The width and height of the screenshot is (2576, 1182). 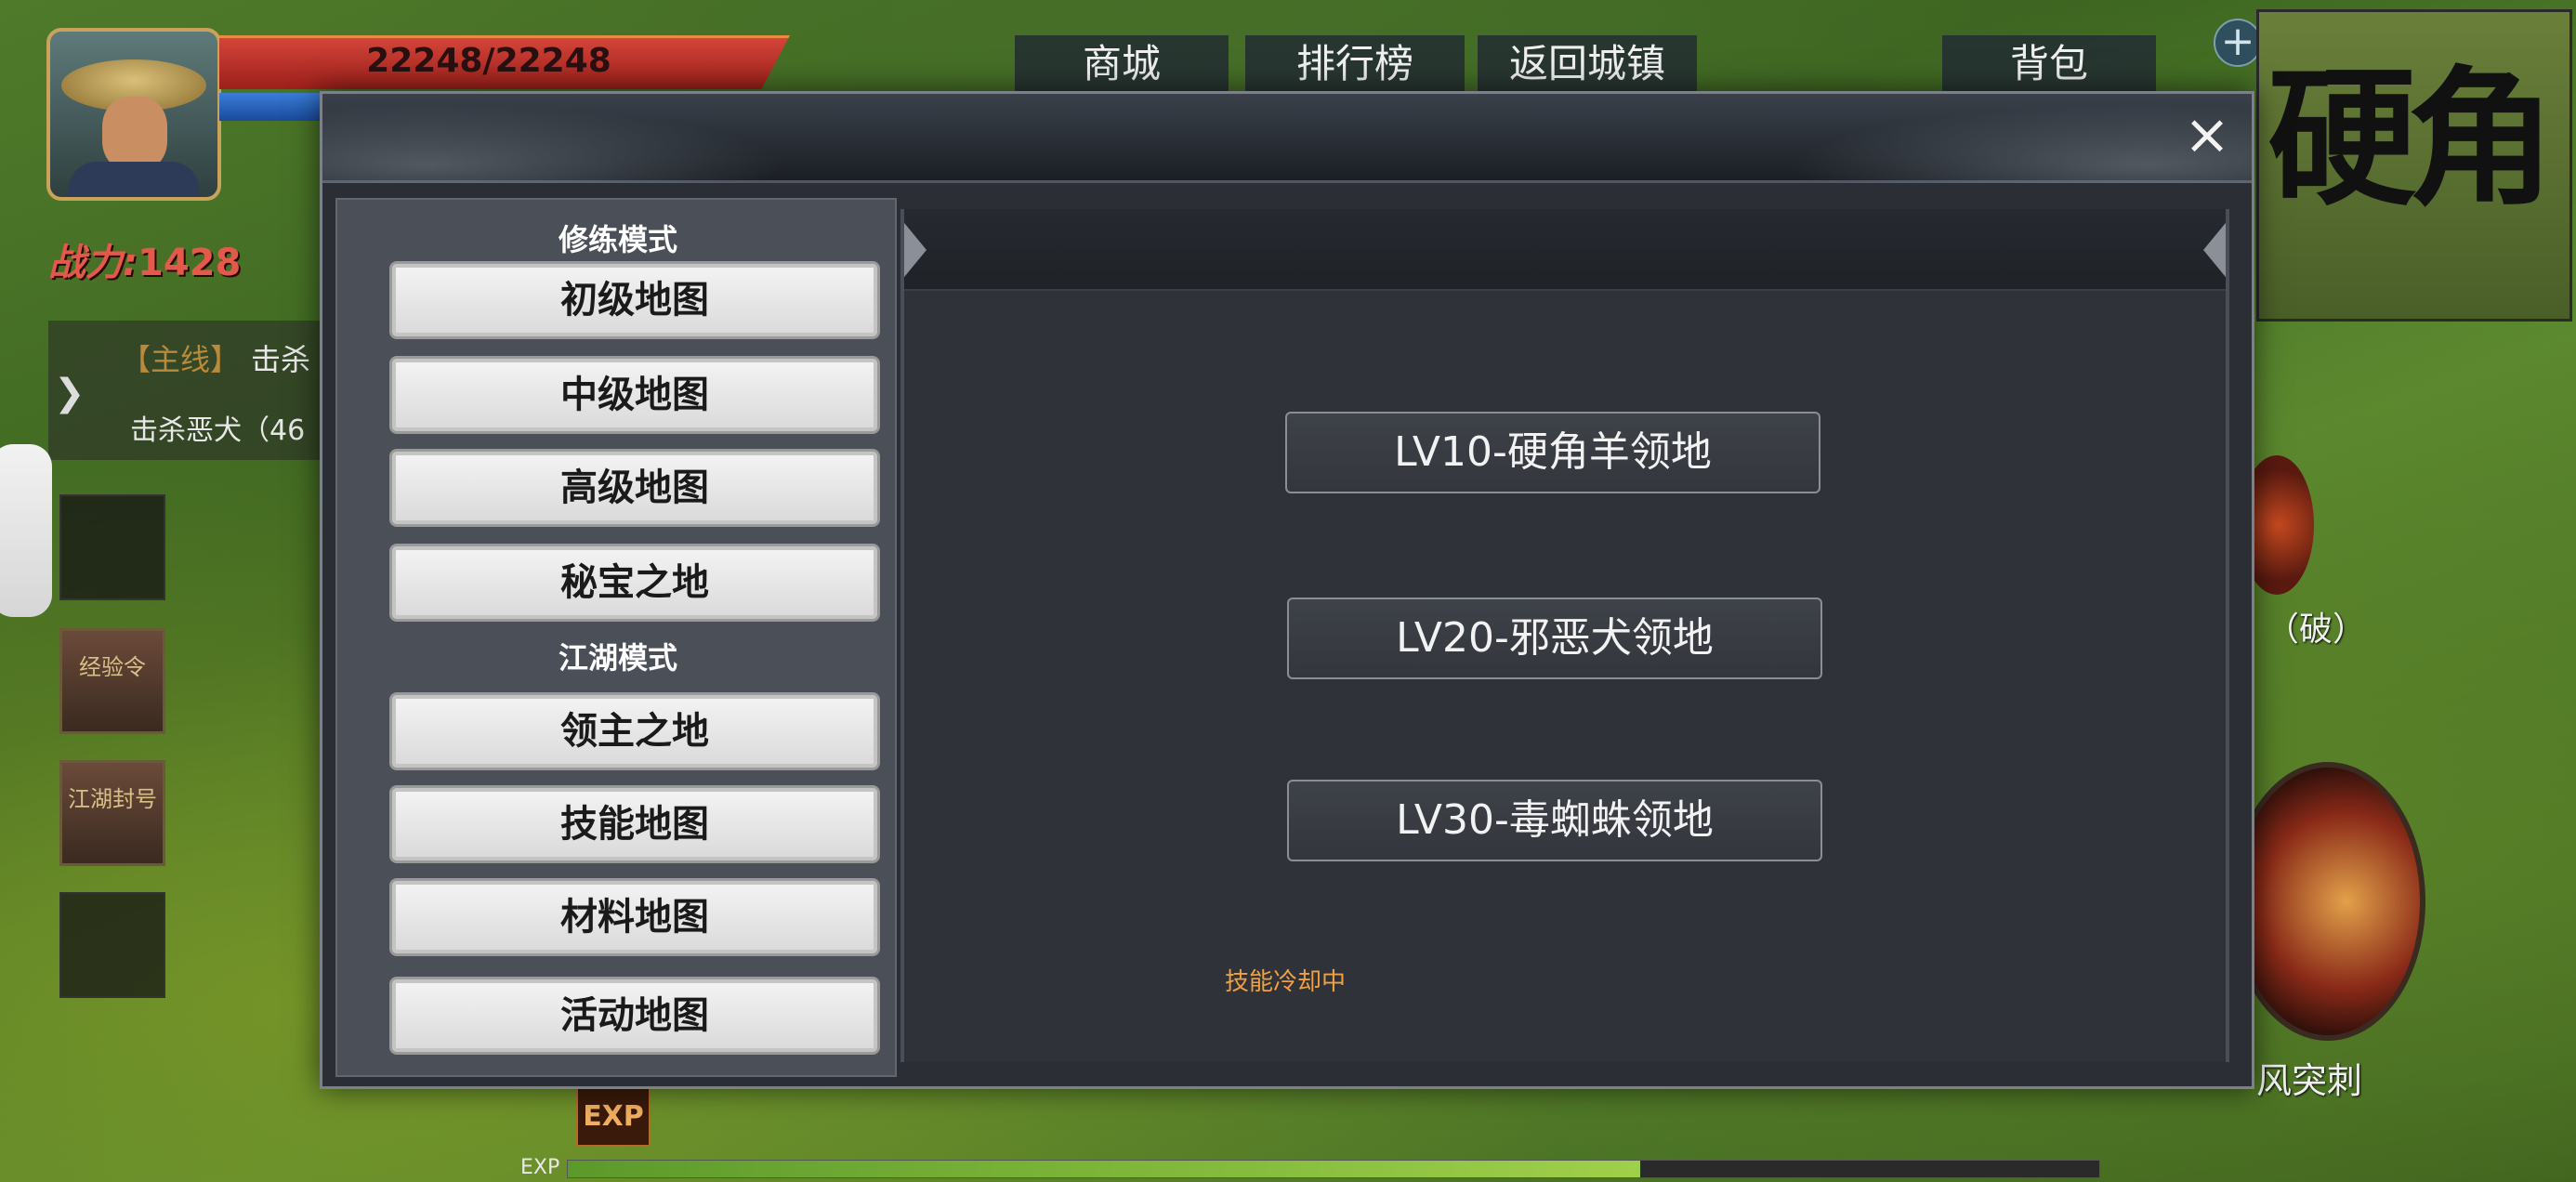 I want to click on content-header, so click(x=1564, y=250).